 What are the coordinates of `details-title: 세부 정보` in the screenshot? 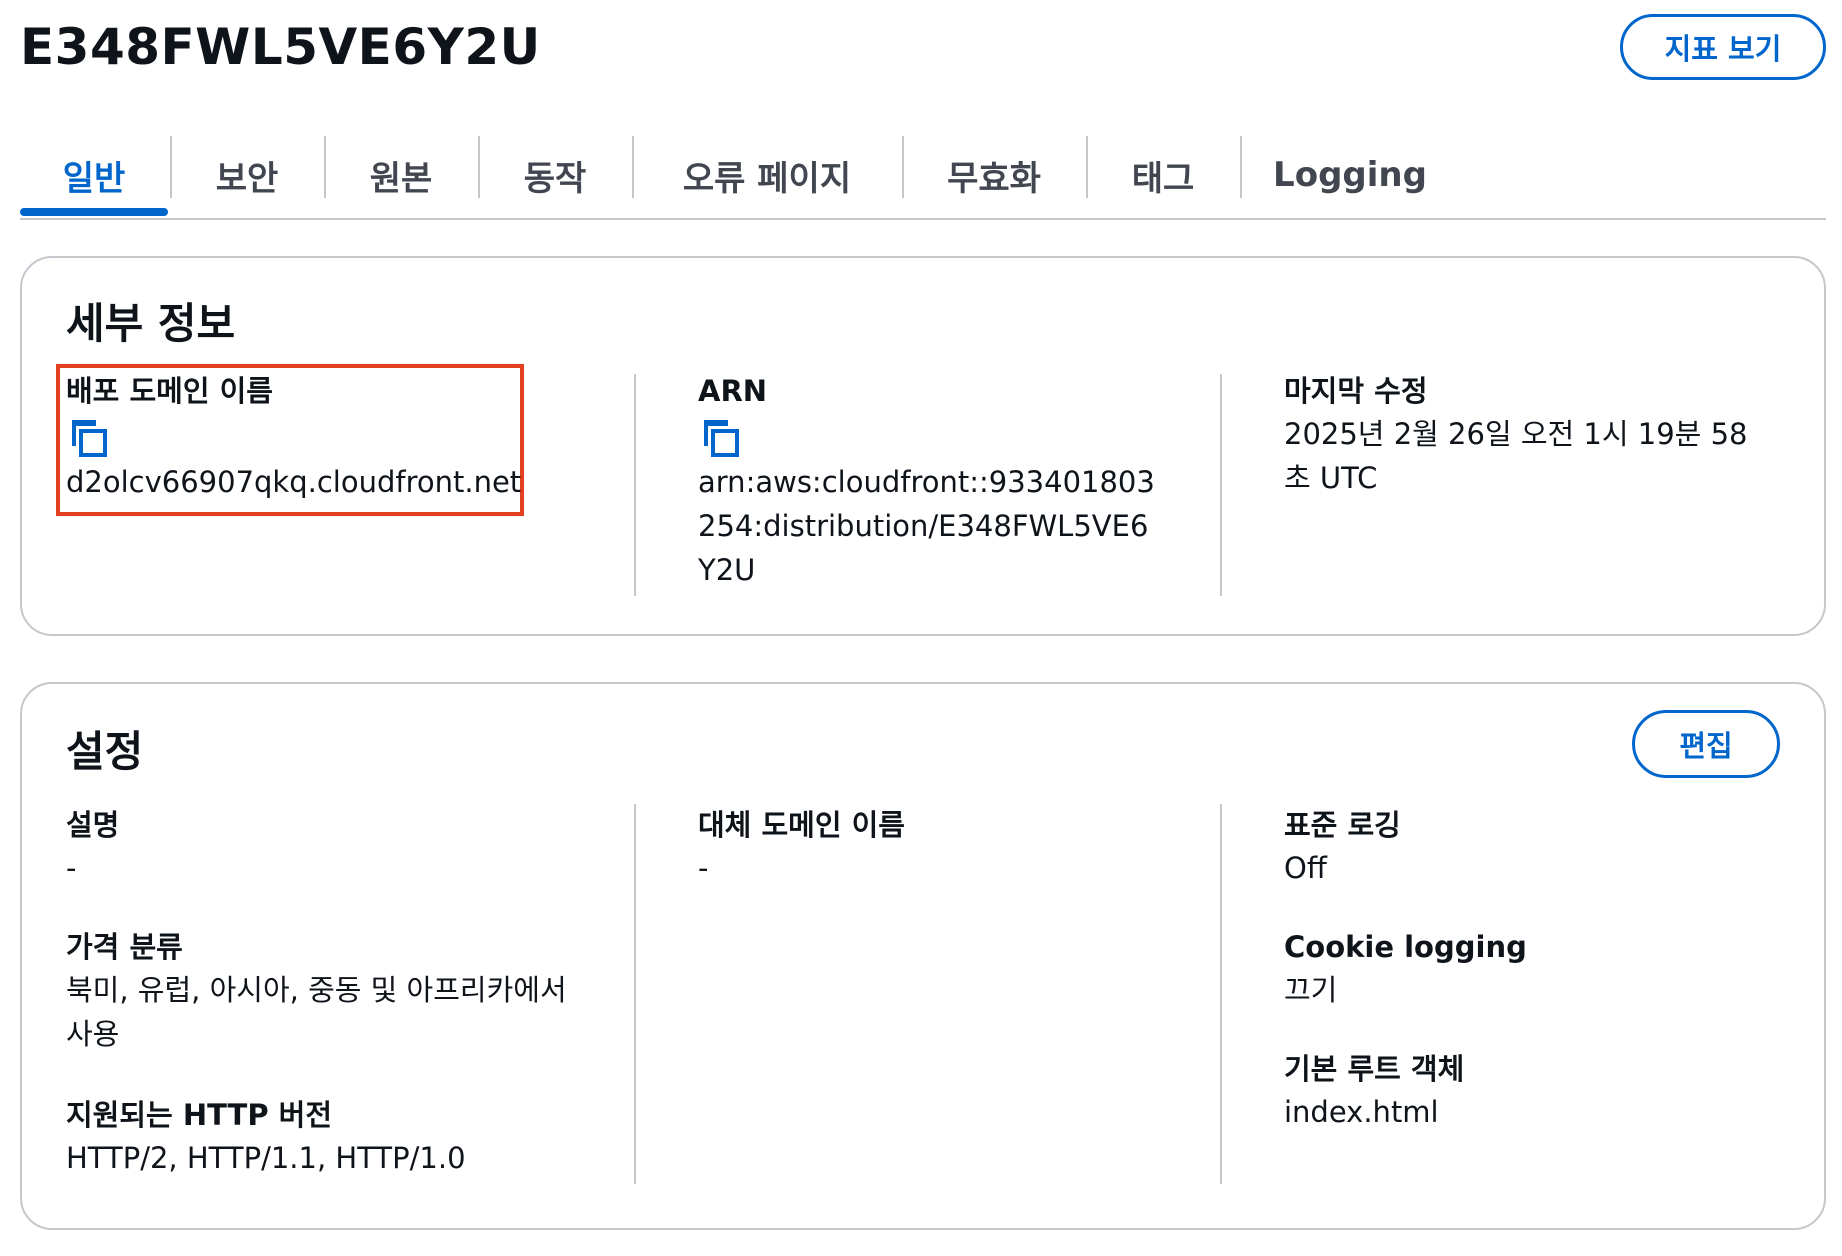 It's located at (151, 323).